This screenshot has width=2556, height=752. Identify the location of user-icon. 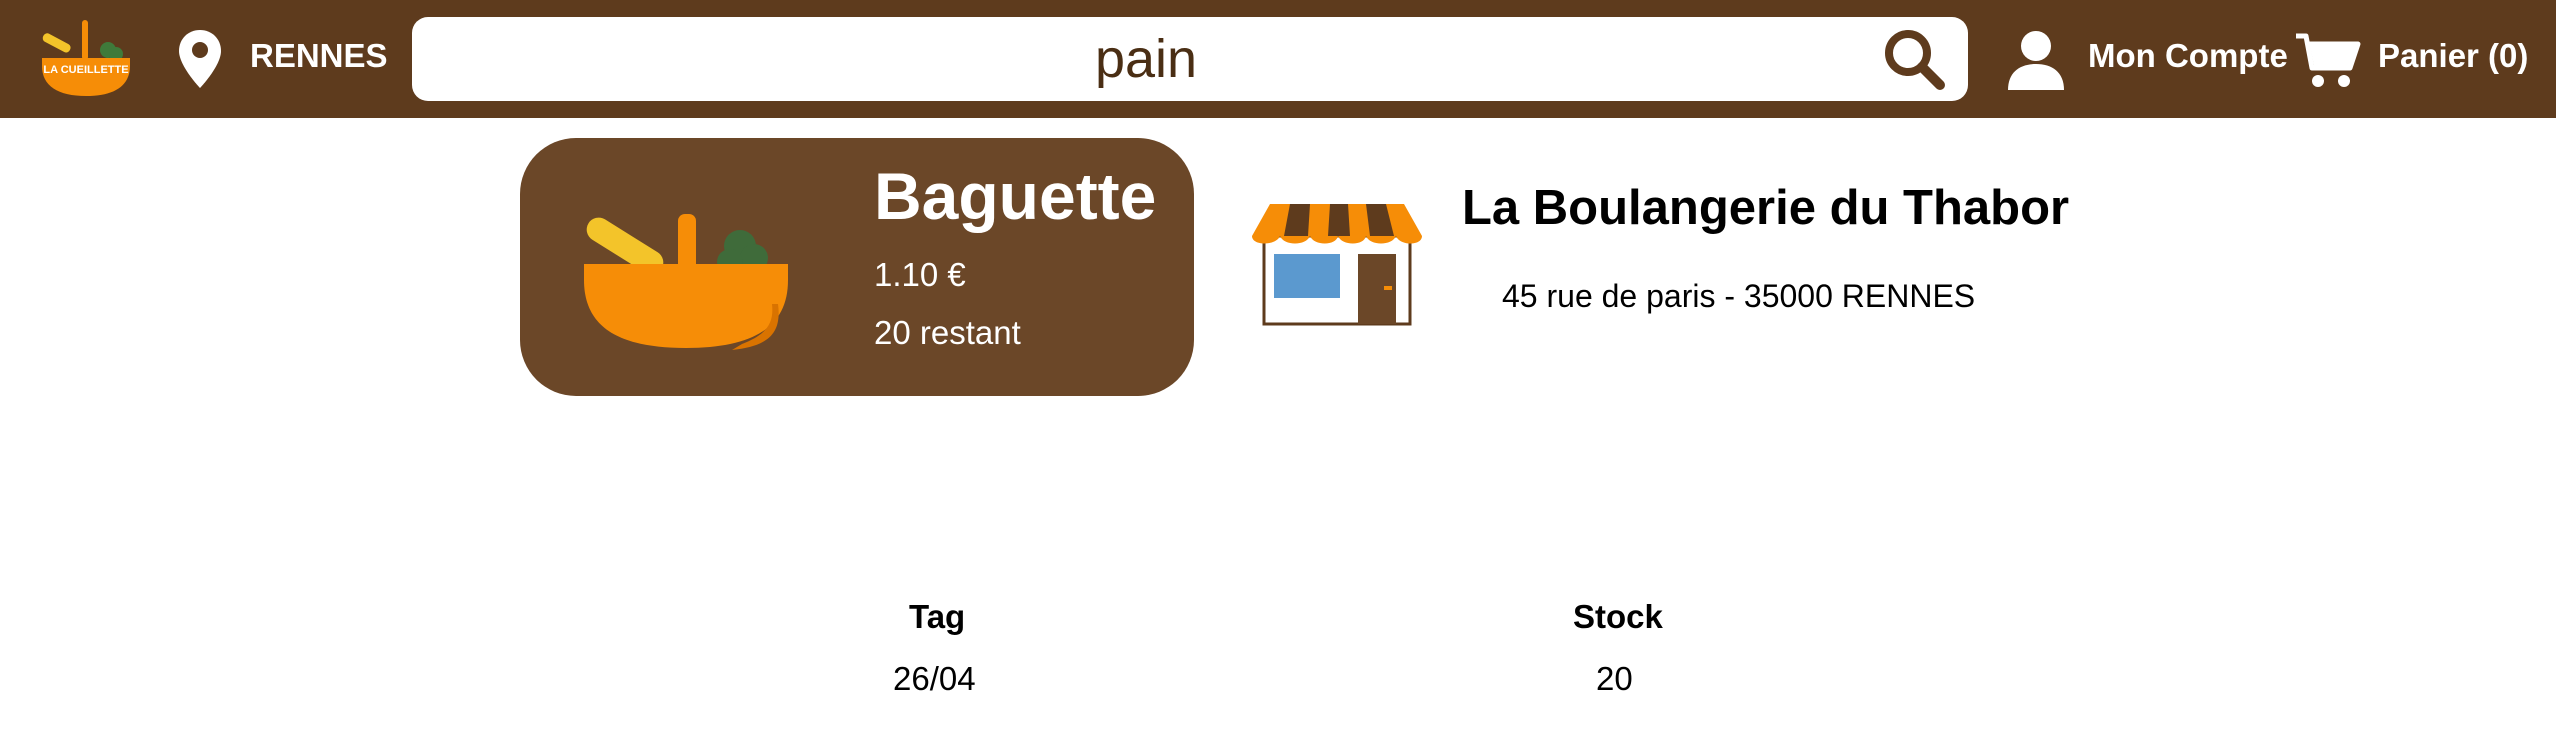
(2036, 60).